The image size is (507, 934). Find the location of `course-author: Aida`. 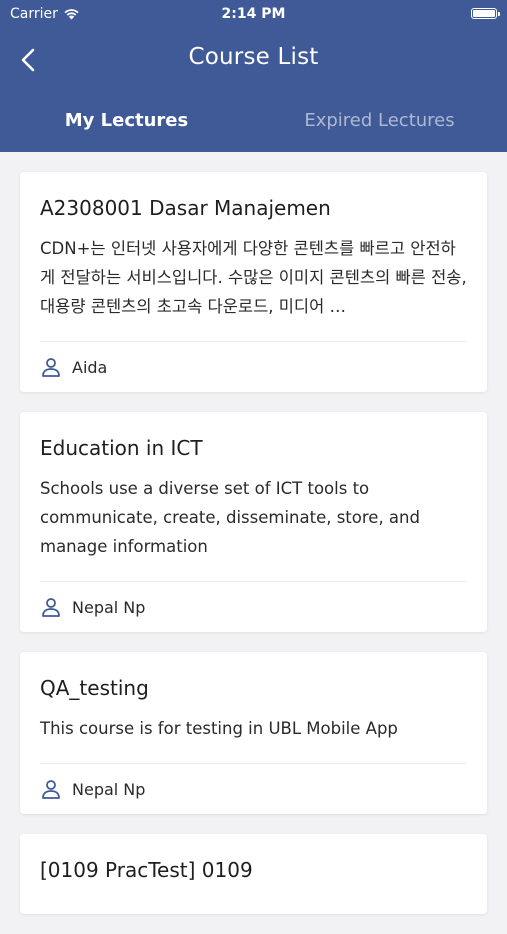

course-author: Aida is located at coordinates (253, 367).